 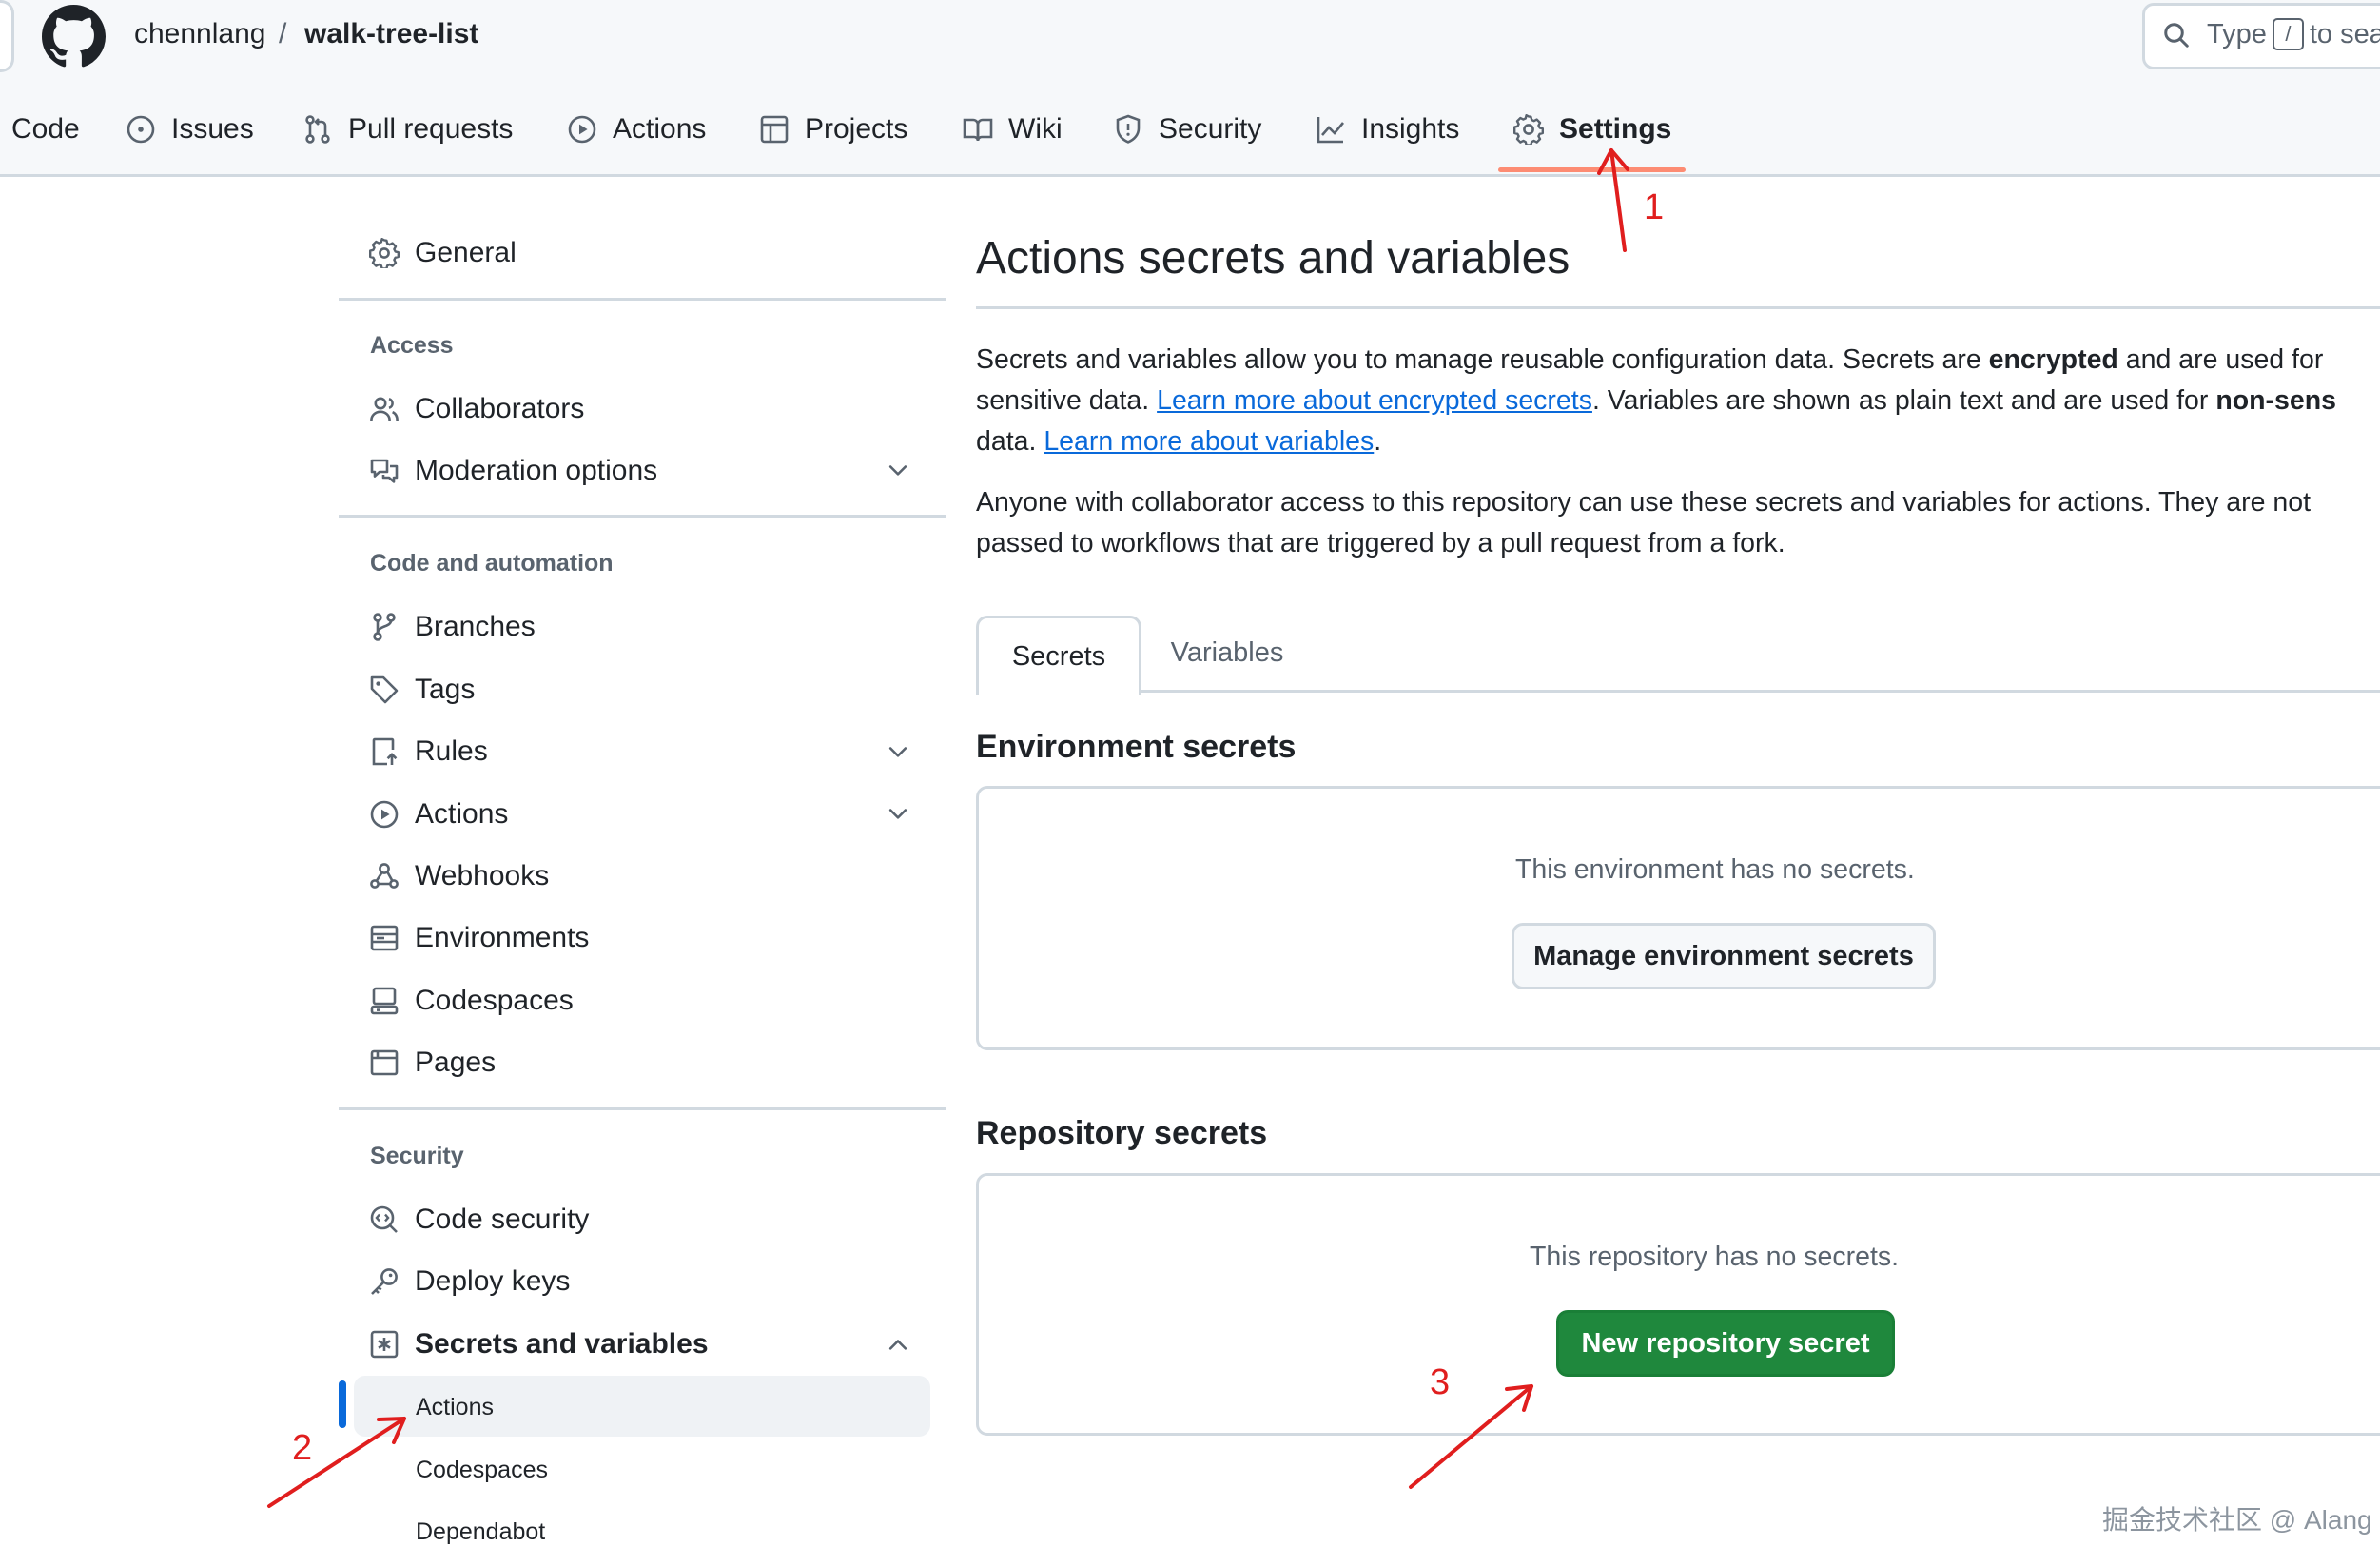 What do you see at coordinates (1654, 207) in the screenshot?
I see `annotation-number: 1` at bounding box center [1654, 207].